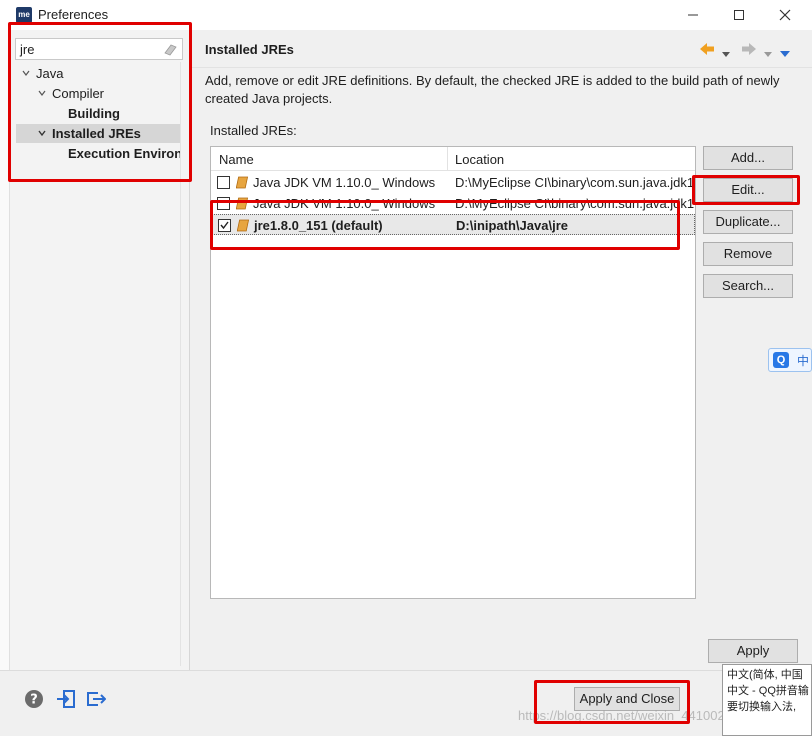 The width and height of the screenshot is (812, 736). I want to click on column-header-location: Location, so click(479, 159).